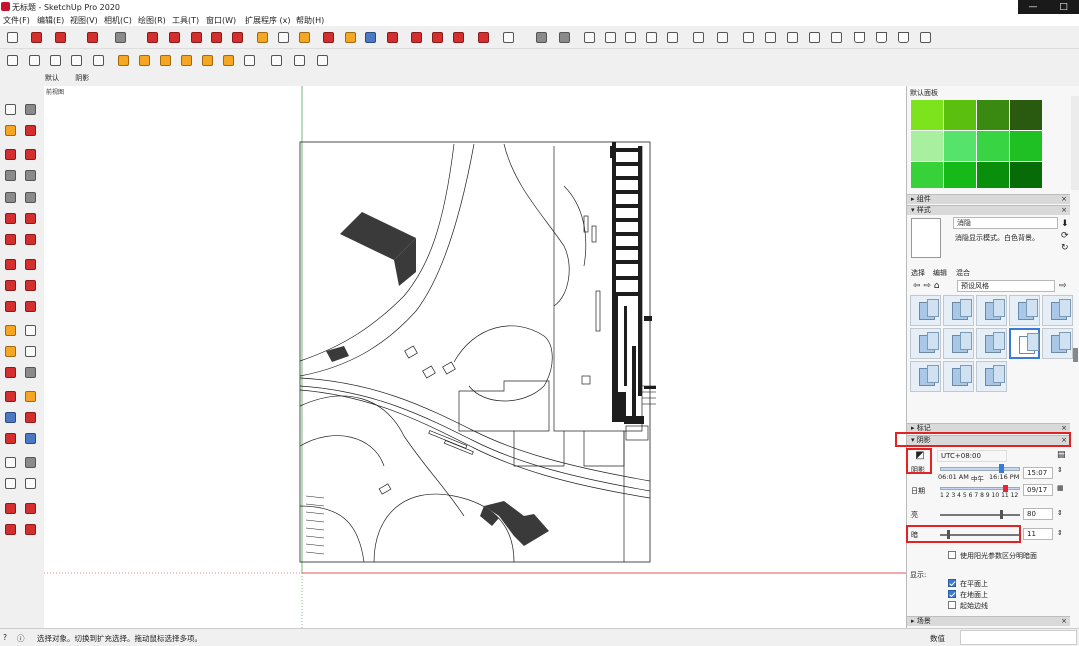  Describe the element at coordinates (651, 37) in the screenshot. I see `shaded-icon` at that location.